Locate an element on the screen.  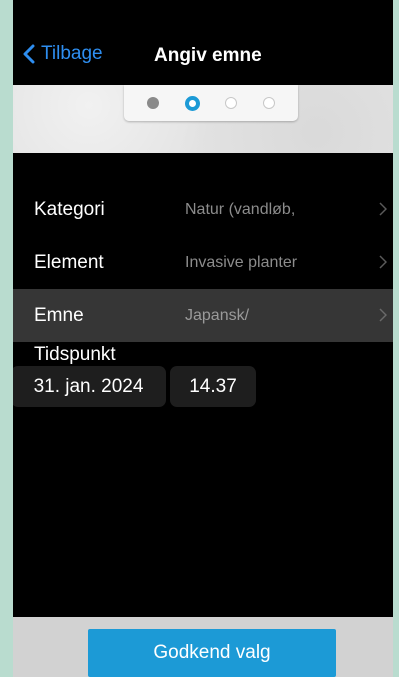
confirm-button: Godkend valg is located at coordinates (212, 653).